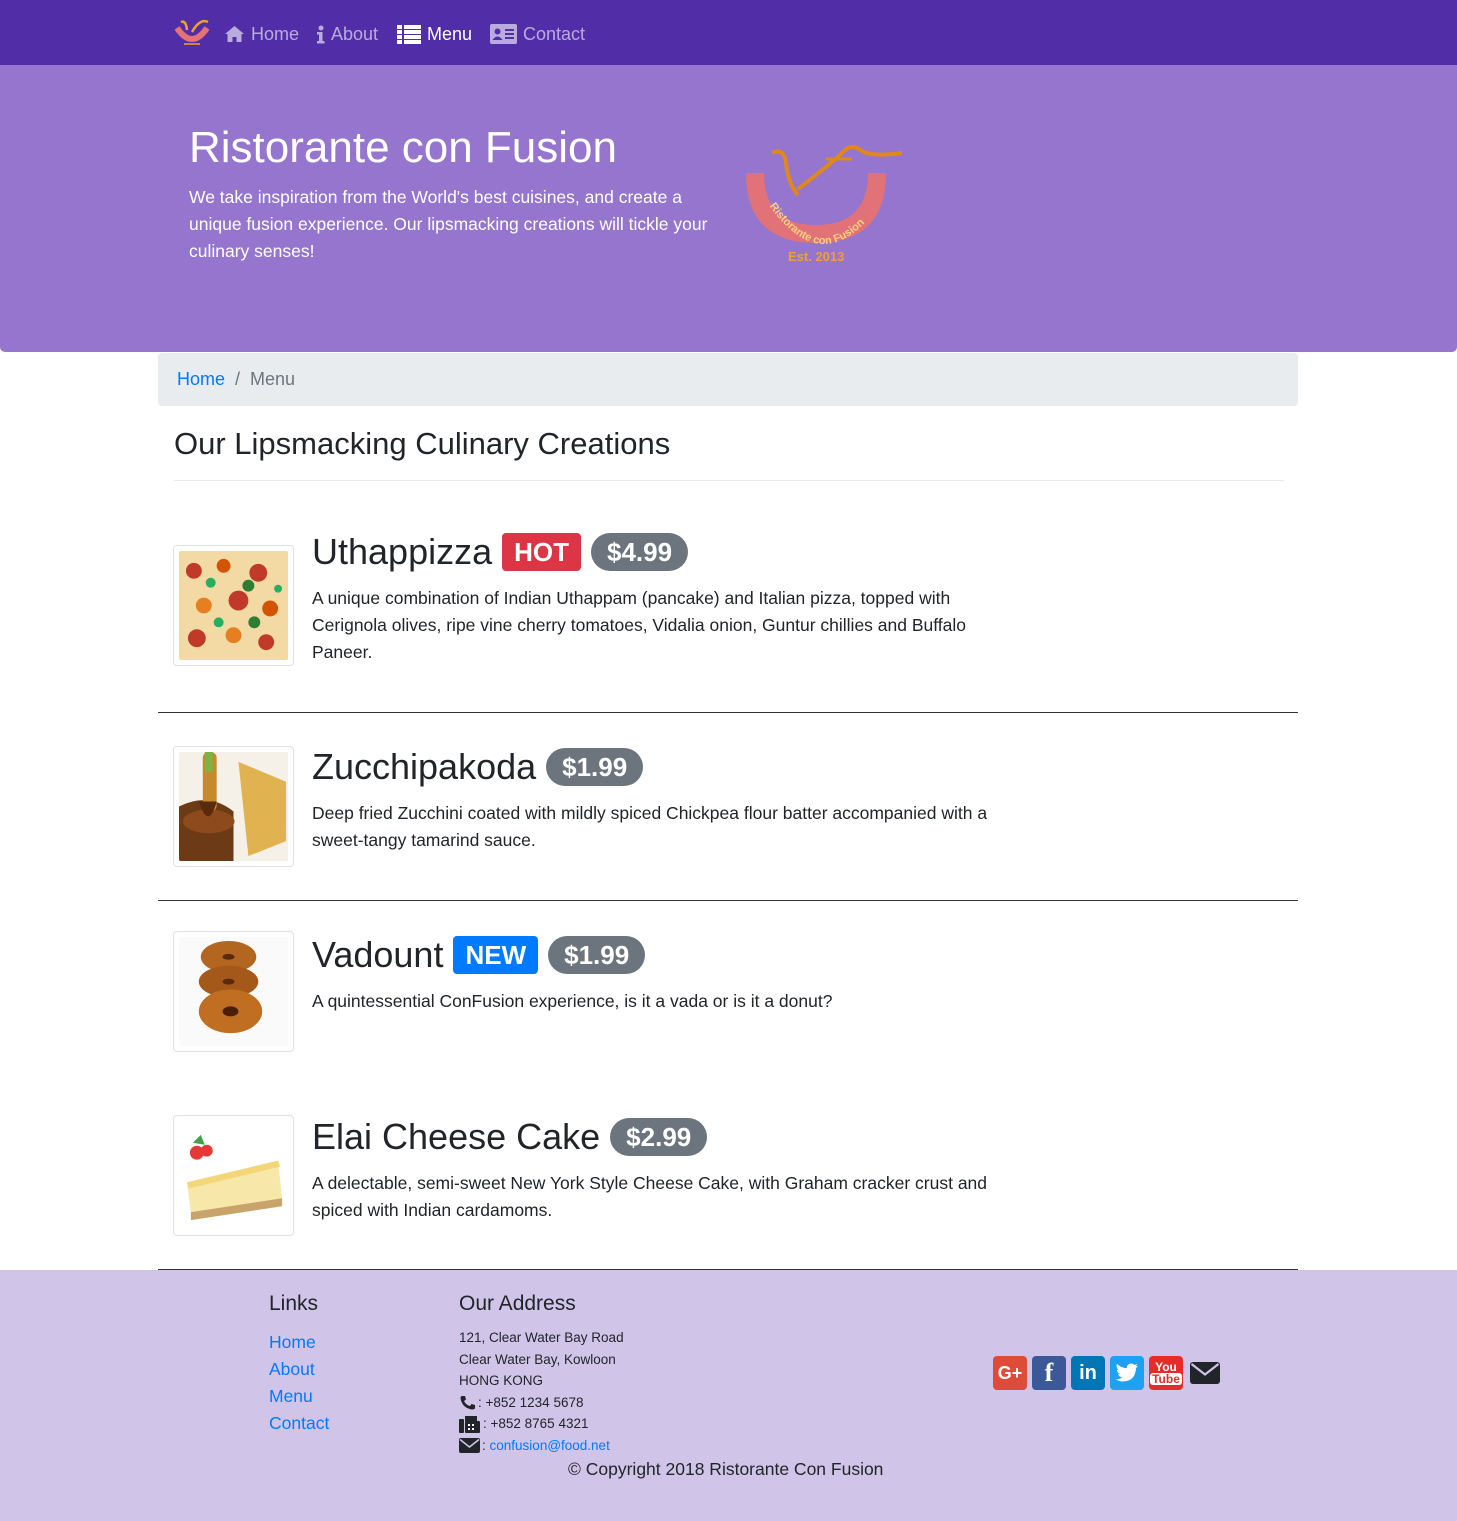 The width and height of the screenshot is (1457, 1521). Describe the element at coordinates (484, 1445) in the screenshot. I see `email-prefix: :` at that location.